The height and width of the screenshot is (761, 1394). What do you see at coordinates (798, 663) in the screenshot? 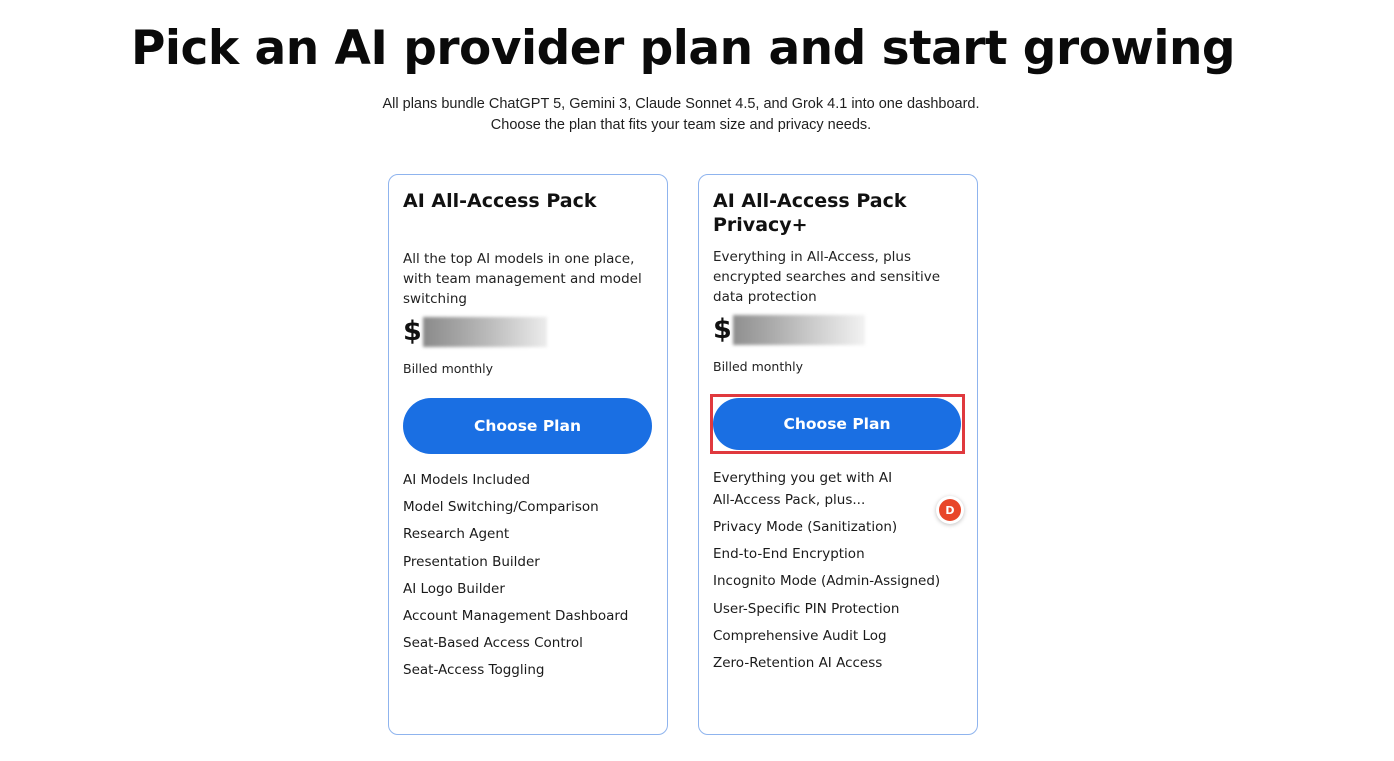
I see `feature-item: Zero-Retention AI Access` at bounding box center [798, 663].